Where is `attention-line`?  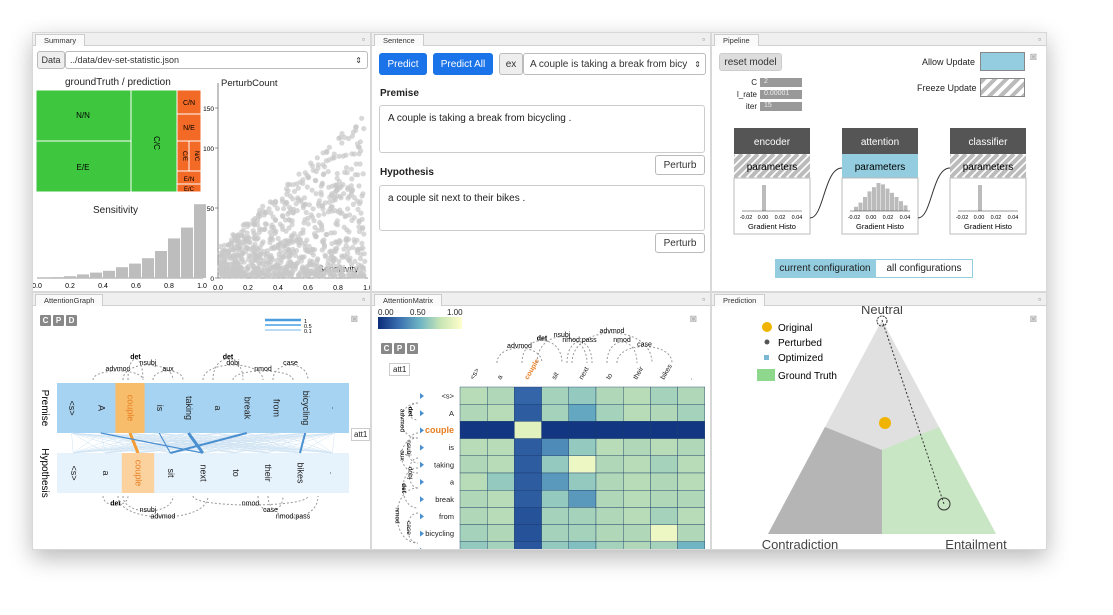
attention-line is located at coordinates (333, 443).